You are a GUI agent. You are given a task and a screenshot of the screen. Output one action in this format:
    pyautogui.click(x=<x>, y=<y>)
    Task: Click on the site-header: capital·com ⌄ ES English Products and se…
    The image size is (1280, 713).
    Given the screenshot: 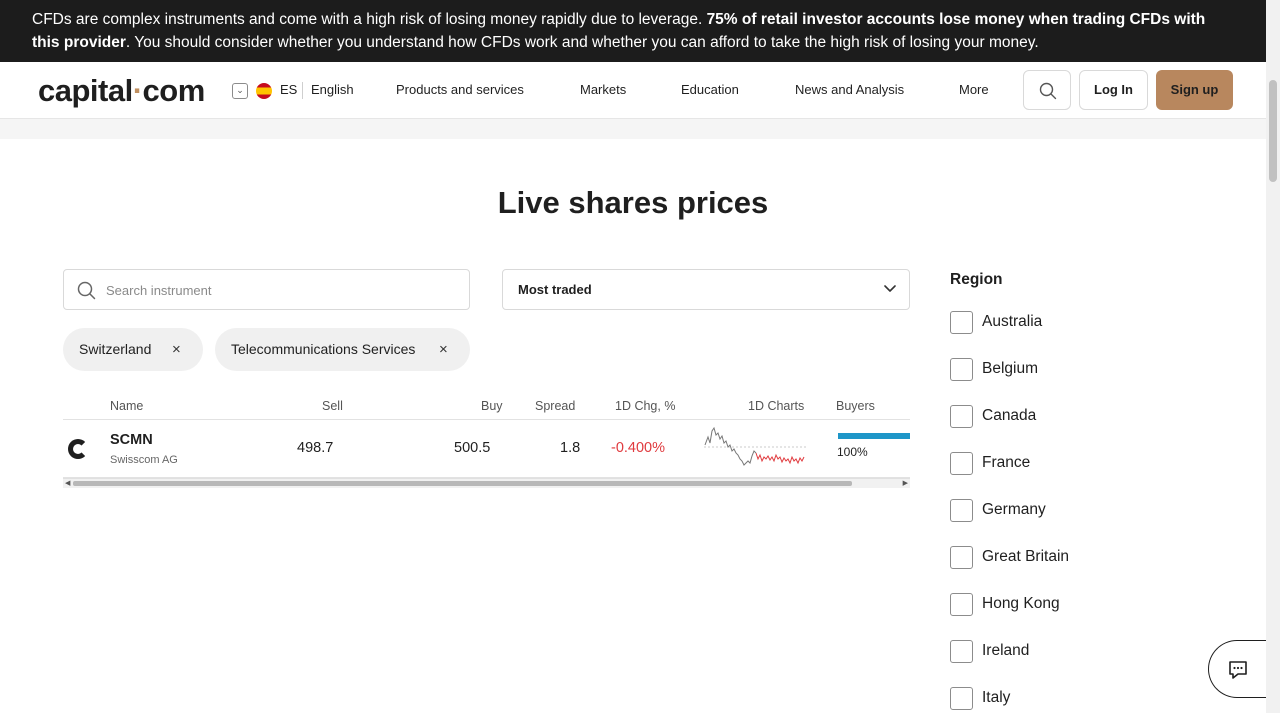 What is the action you would take?
    pyautogui.click(x=633, y=90)
    